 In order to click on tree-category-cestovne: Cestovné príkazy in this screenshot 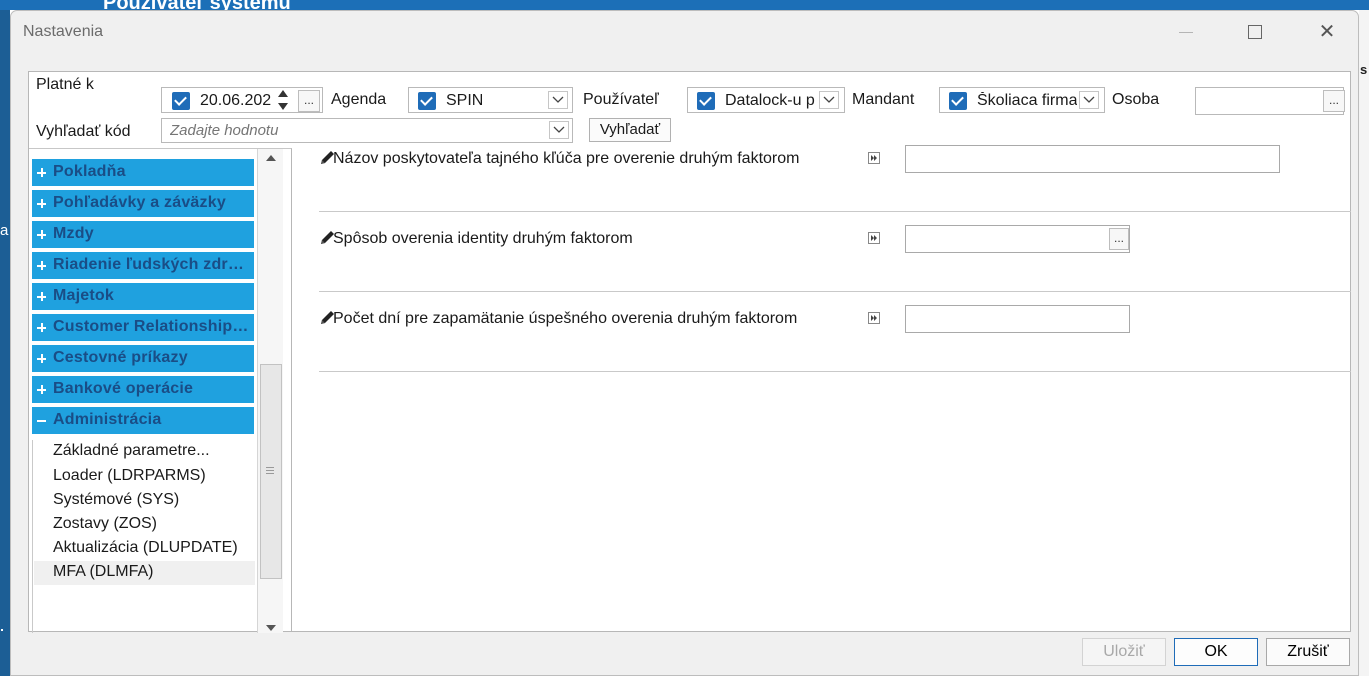, I will do `click(143, 358)`.